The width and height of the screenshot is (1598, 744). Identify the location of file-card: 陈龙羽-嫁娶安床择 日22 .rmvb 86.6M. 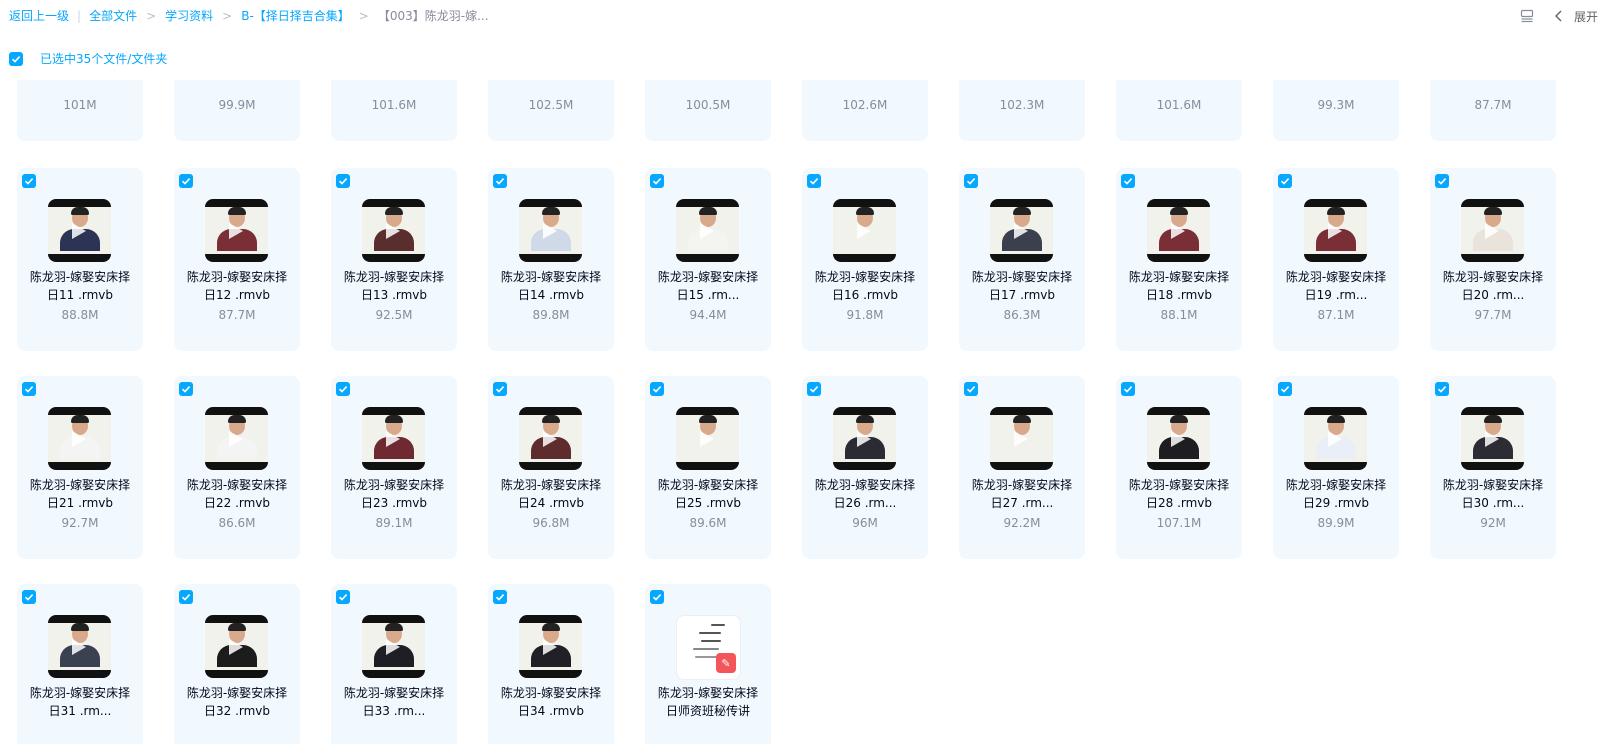
(237, 467).